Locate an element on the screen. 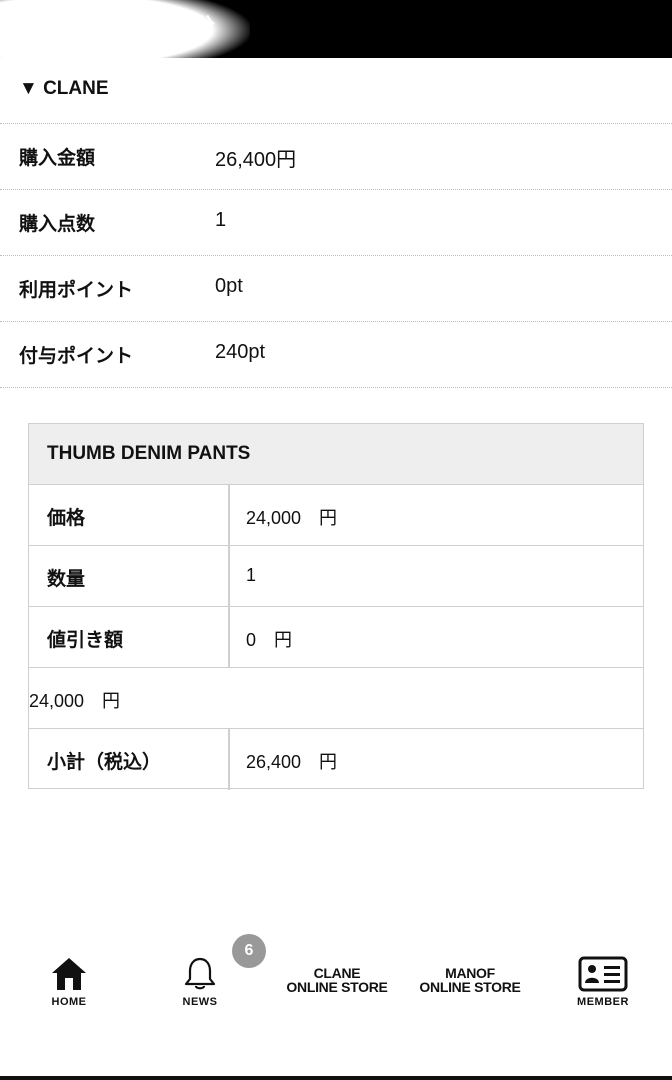 The height and width of the screenshot is (1080, 672). row-value: 0pt is located at coordinates (229, 286).